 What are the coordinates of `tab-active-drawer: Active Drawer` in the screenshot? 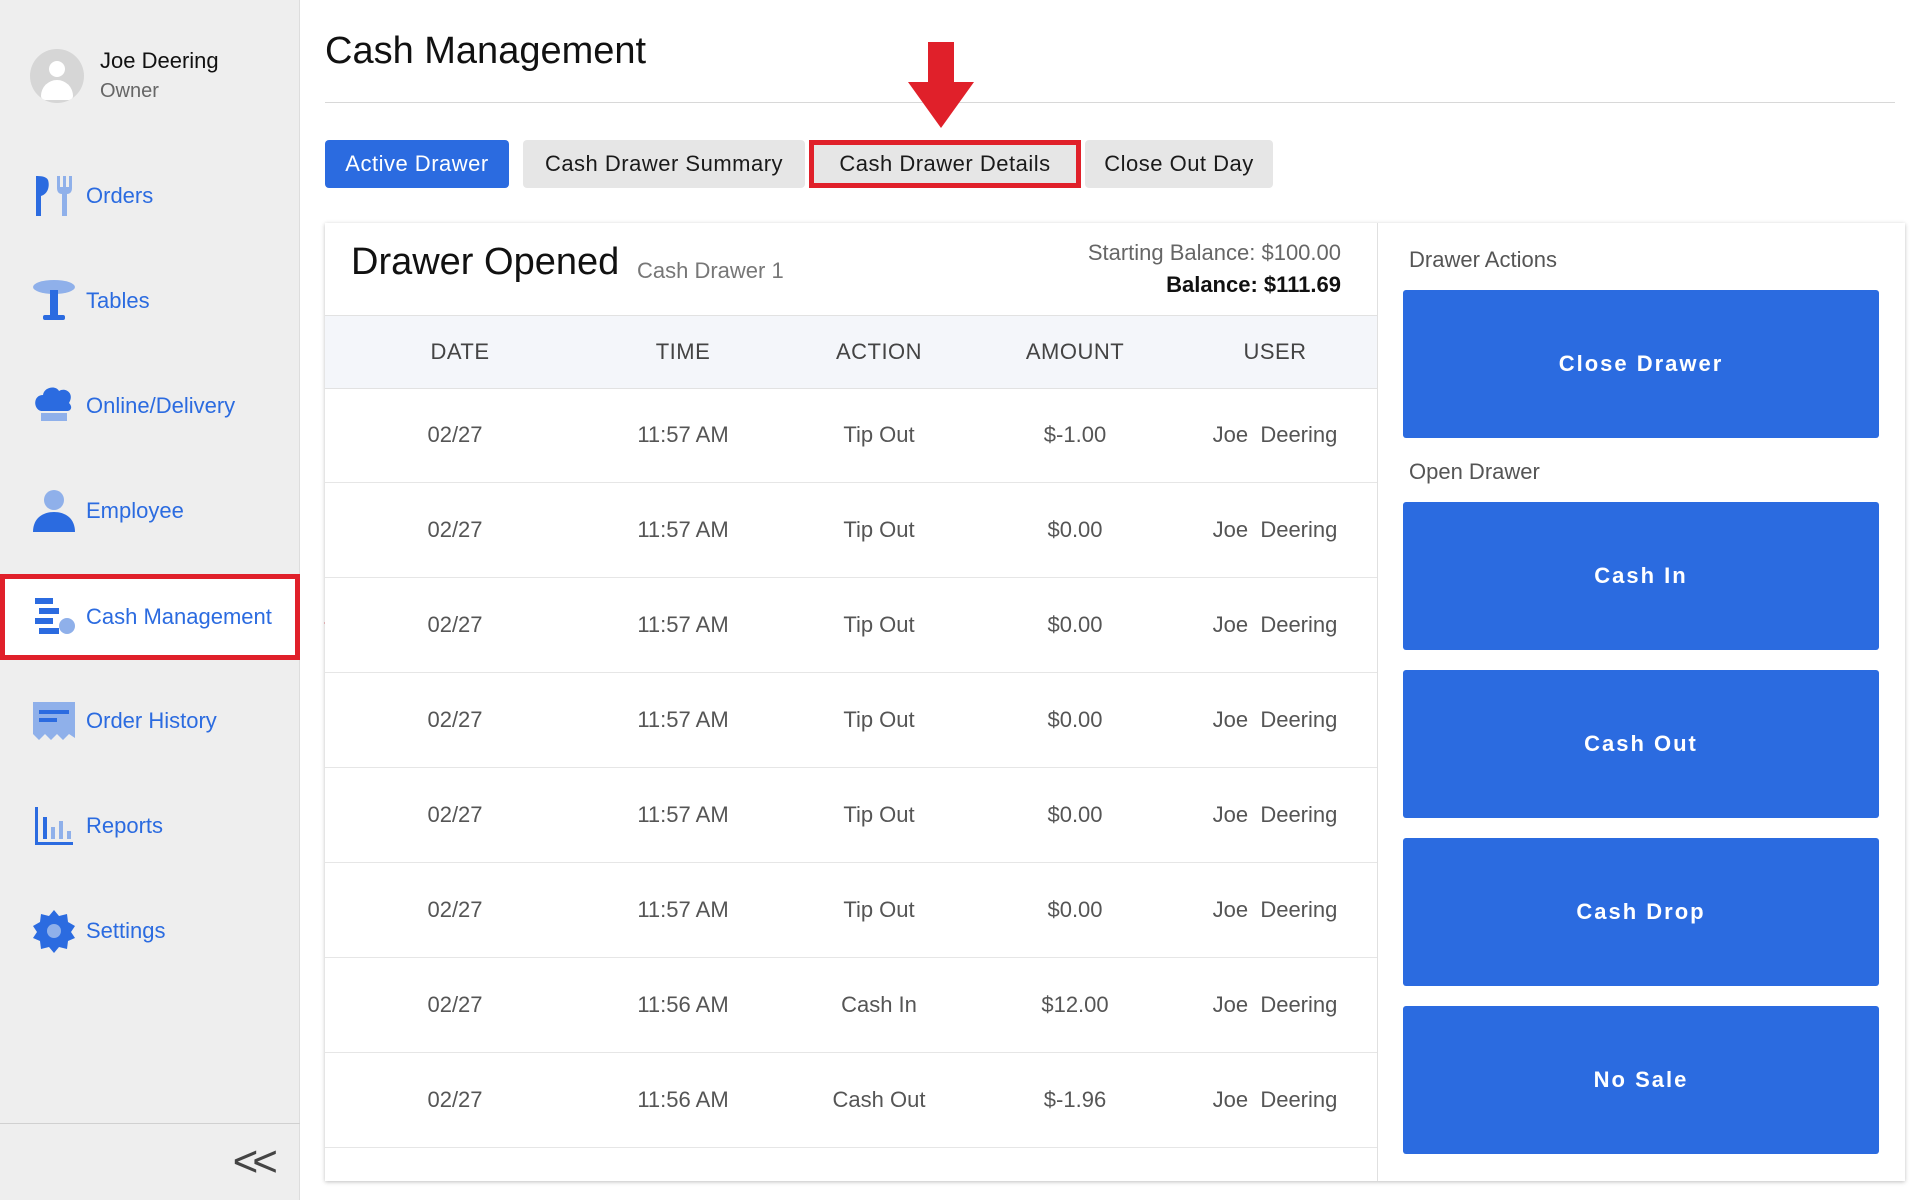 It's located at (417, 164).